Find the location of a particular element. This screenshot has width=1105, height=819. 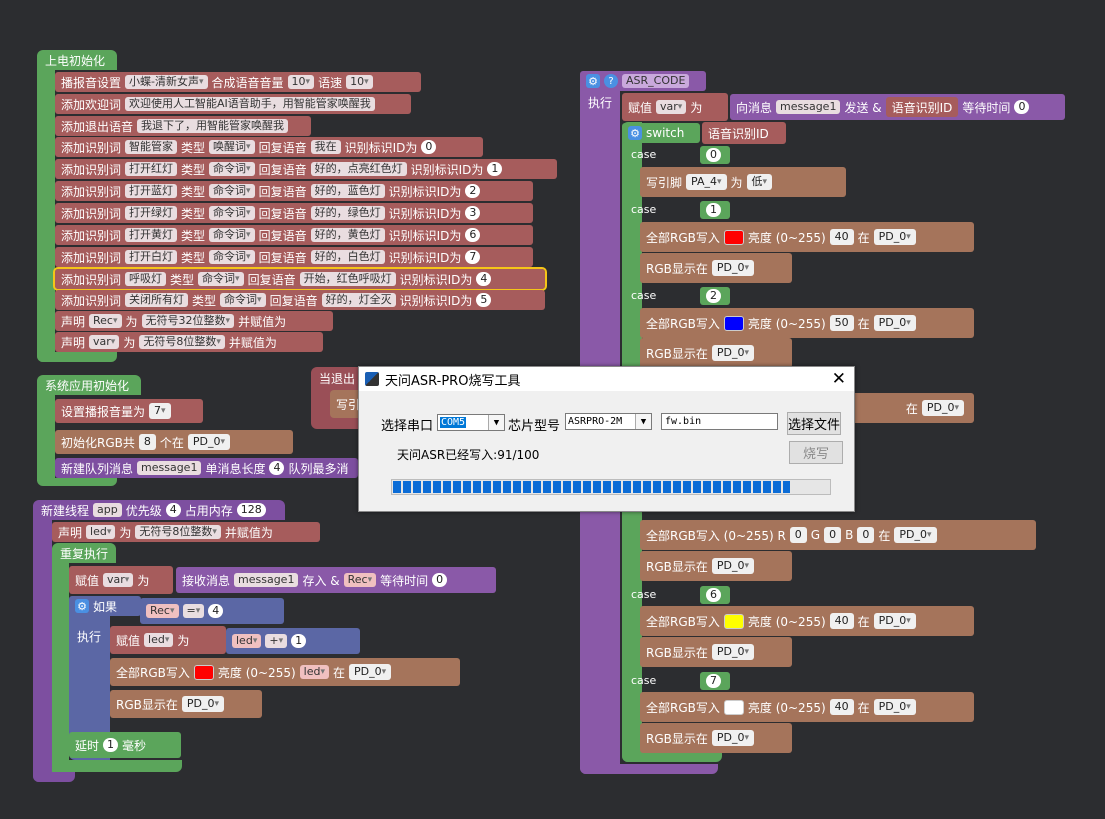

reply-field: 好的，黄色灯 is located at coordinates (347, 235).